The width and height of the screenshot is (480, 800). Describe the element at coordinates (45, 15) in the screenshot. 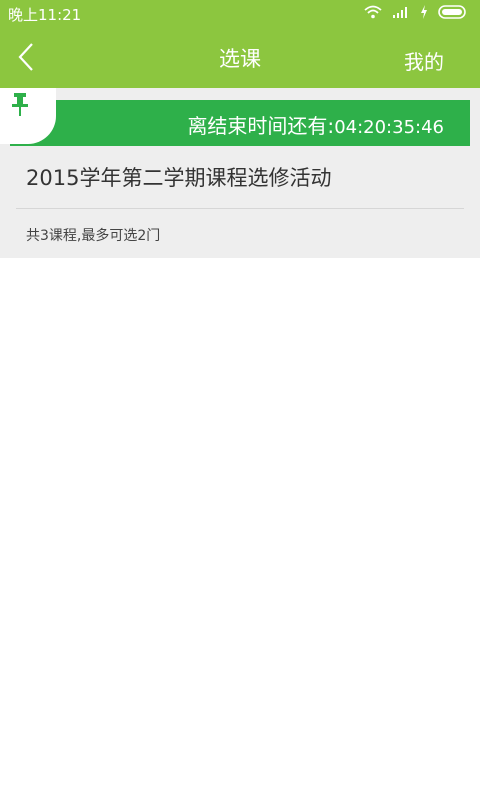

I see `status-time: 晚上11:21` at that location.